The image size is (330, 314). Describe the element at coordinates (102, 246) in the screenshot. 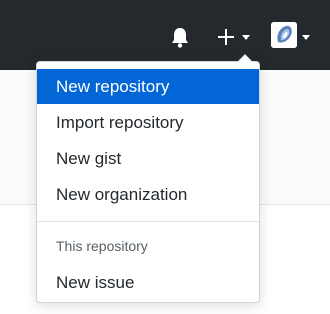

I see `section-header: This repository` at that location.